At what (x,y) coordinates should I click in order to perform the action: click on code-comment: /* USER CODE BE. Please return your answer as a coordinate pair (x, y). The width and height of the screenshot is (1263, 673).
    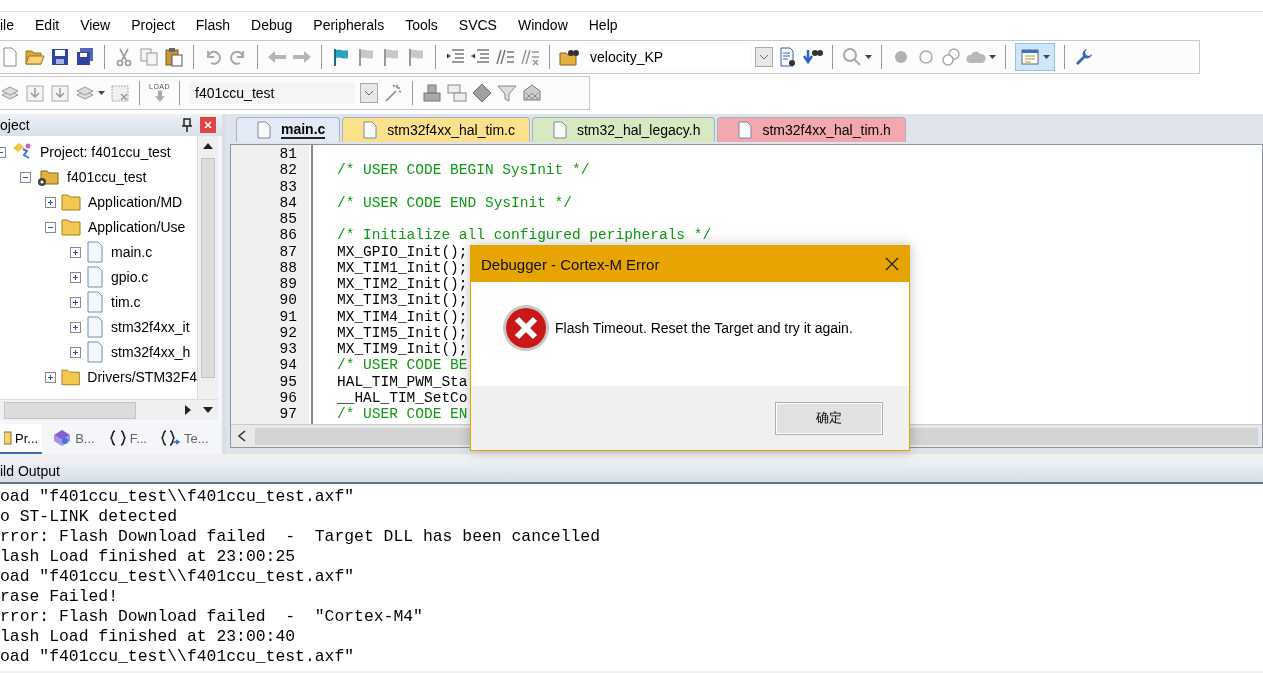
    Looking at the image, I should click on (402, 365).